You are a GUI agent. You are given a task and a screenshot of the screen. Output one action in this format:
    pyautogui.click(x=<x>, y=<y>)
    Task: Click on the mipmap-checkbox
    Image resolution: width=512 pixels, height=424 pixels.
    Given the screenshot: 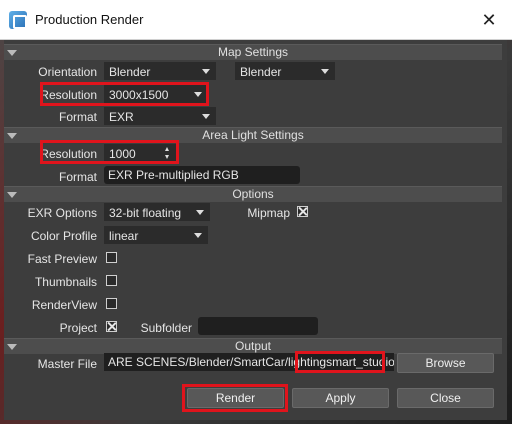 What is the action you would take?
    pyautogui.click(x=302, y=211)
    